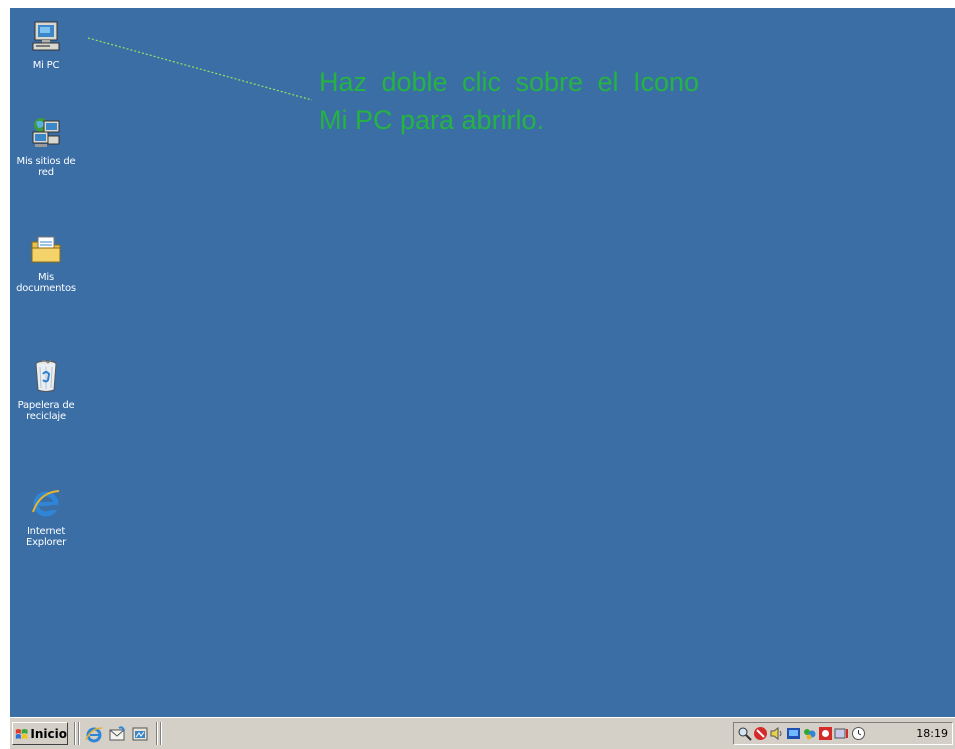 This screenshot has height=749, width=955. I want to click on tray-volume, so click(776, 733).